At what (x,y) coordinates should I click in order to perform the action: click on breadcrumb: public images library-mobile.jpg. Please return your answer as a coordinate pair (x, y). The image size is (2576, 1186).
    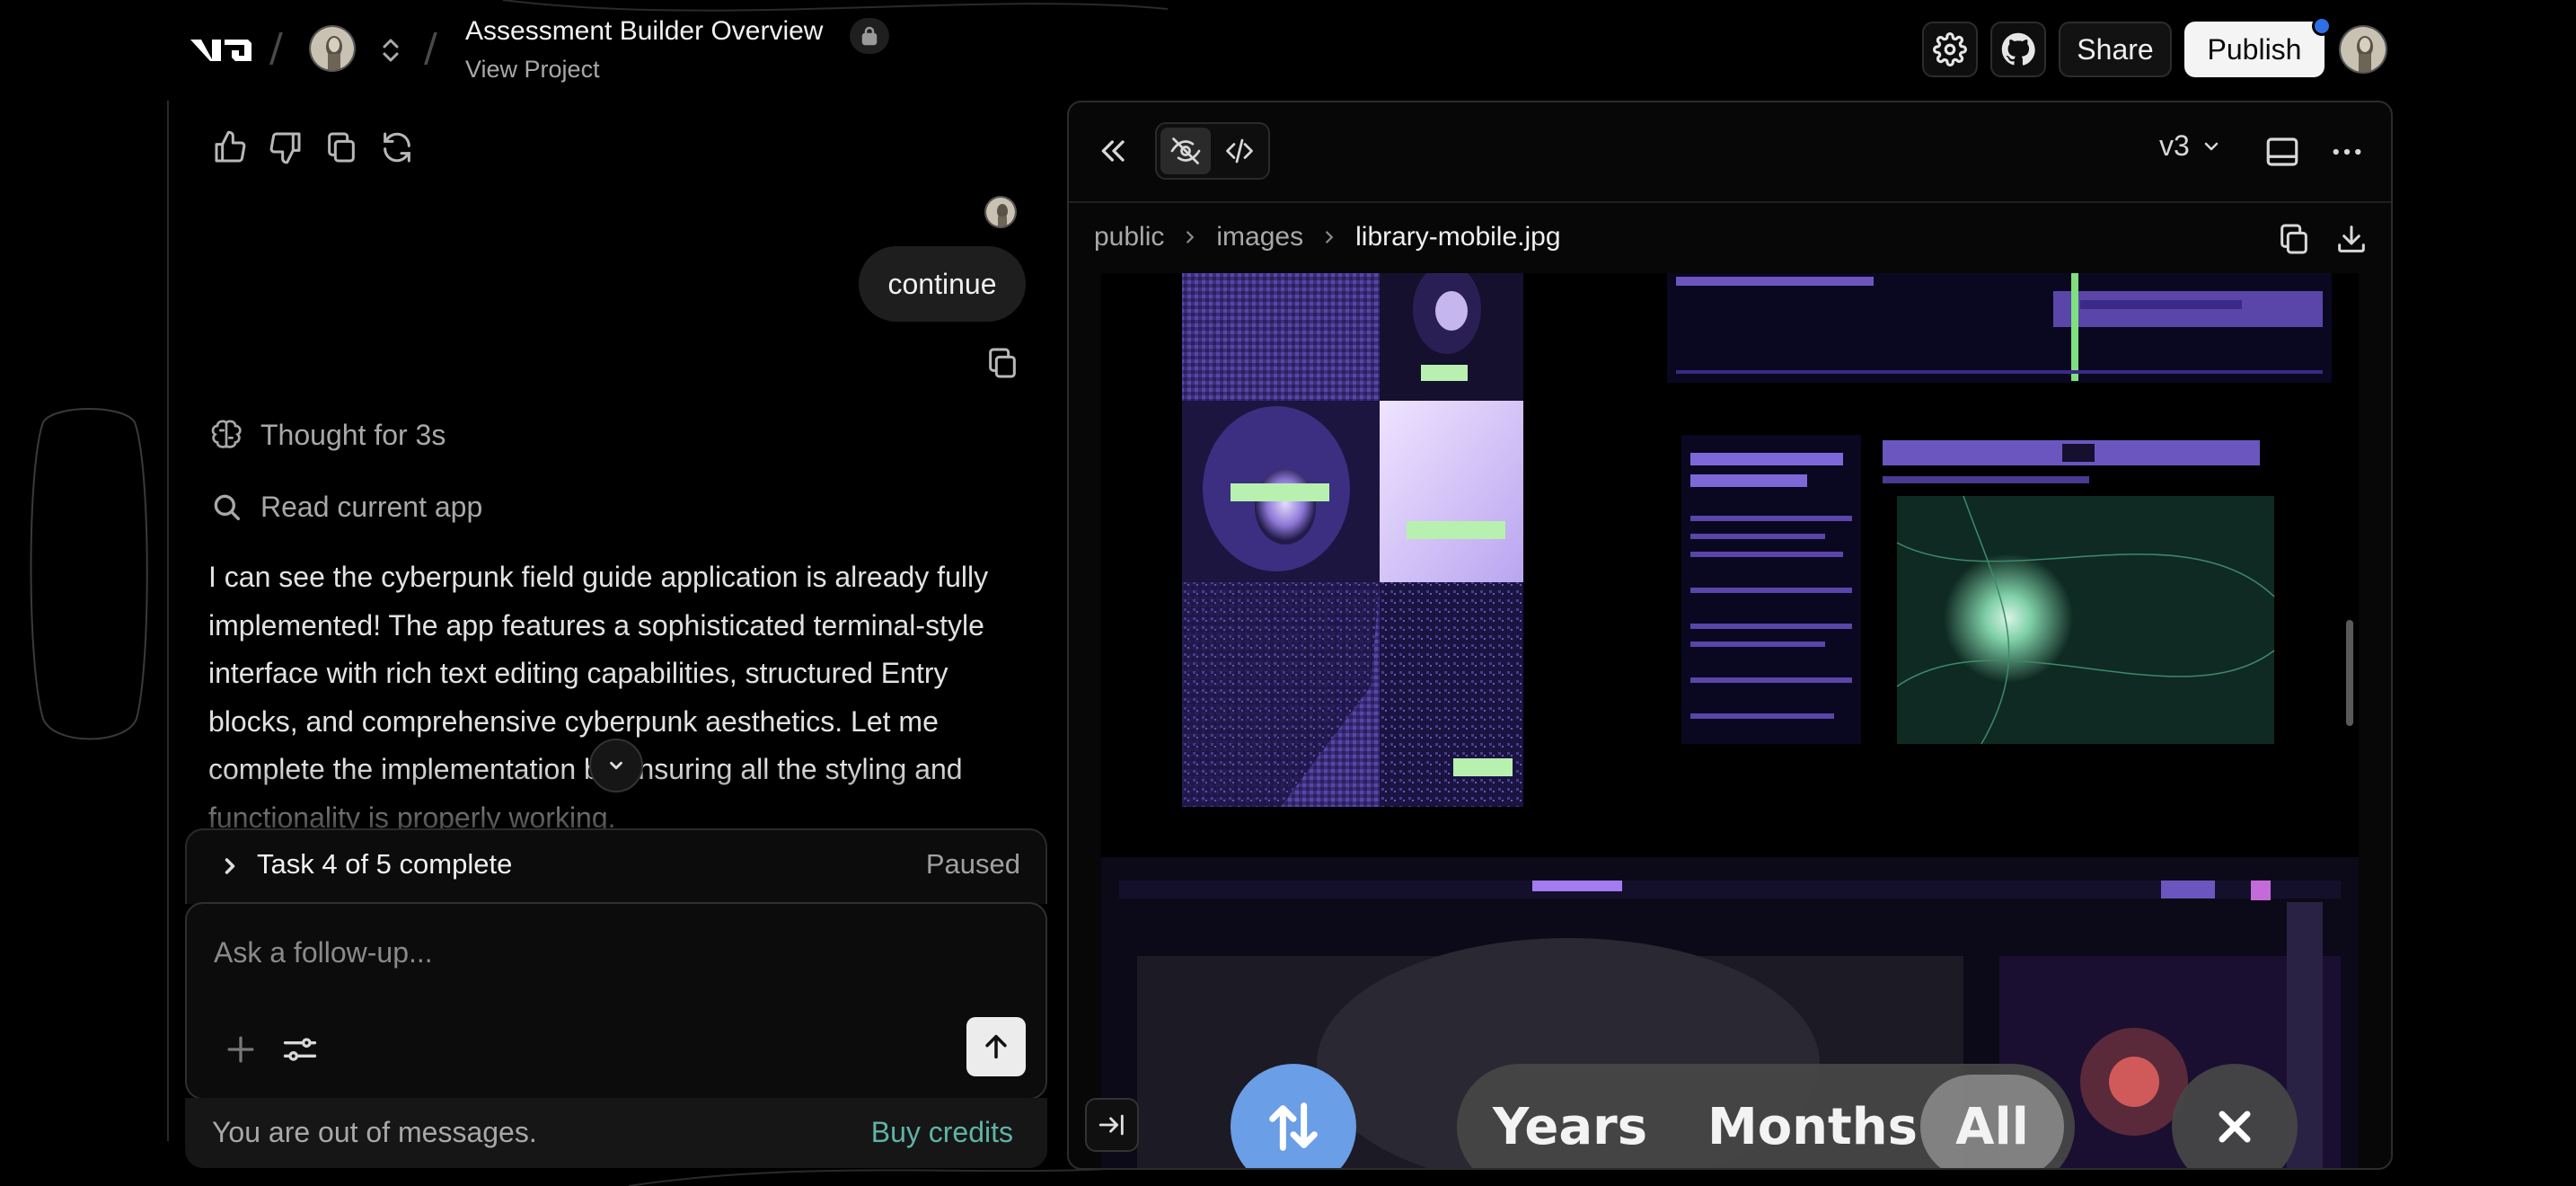
    Looking at the image, I should click on (1327, 237).